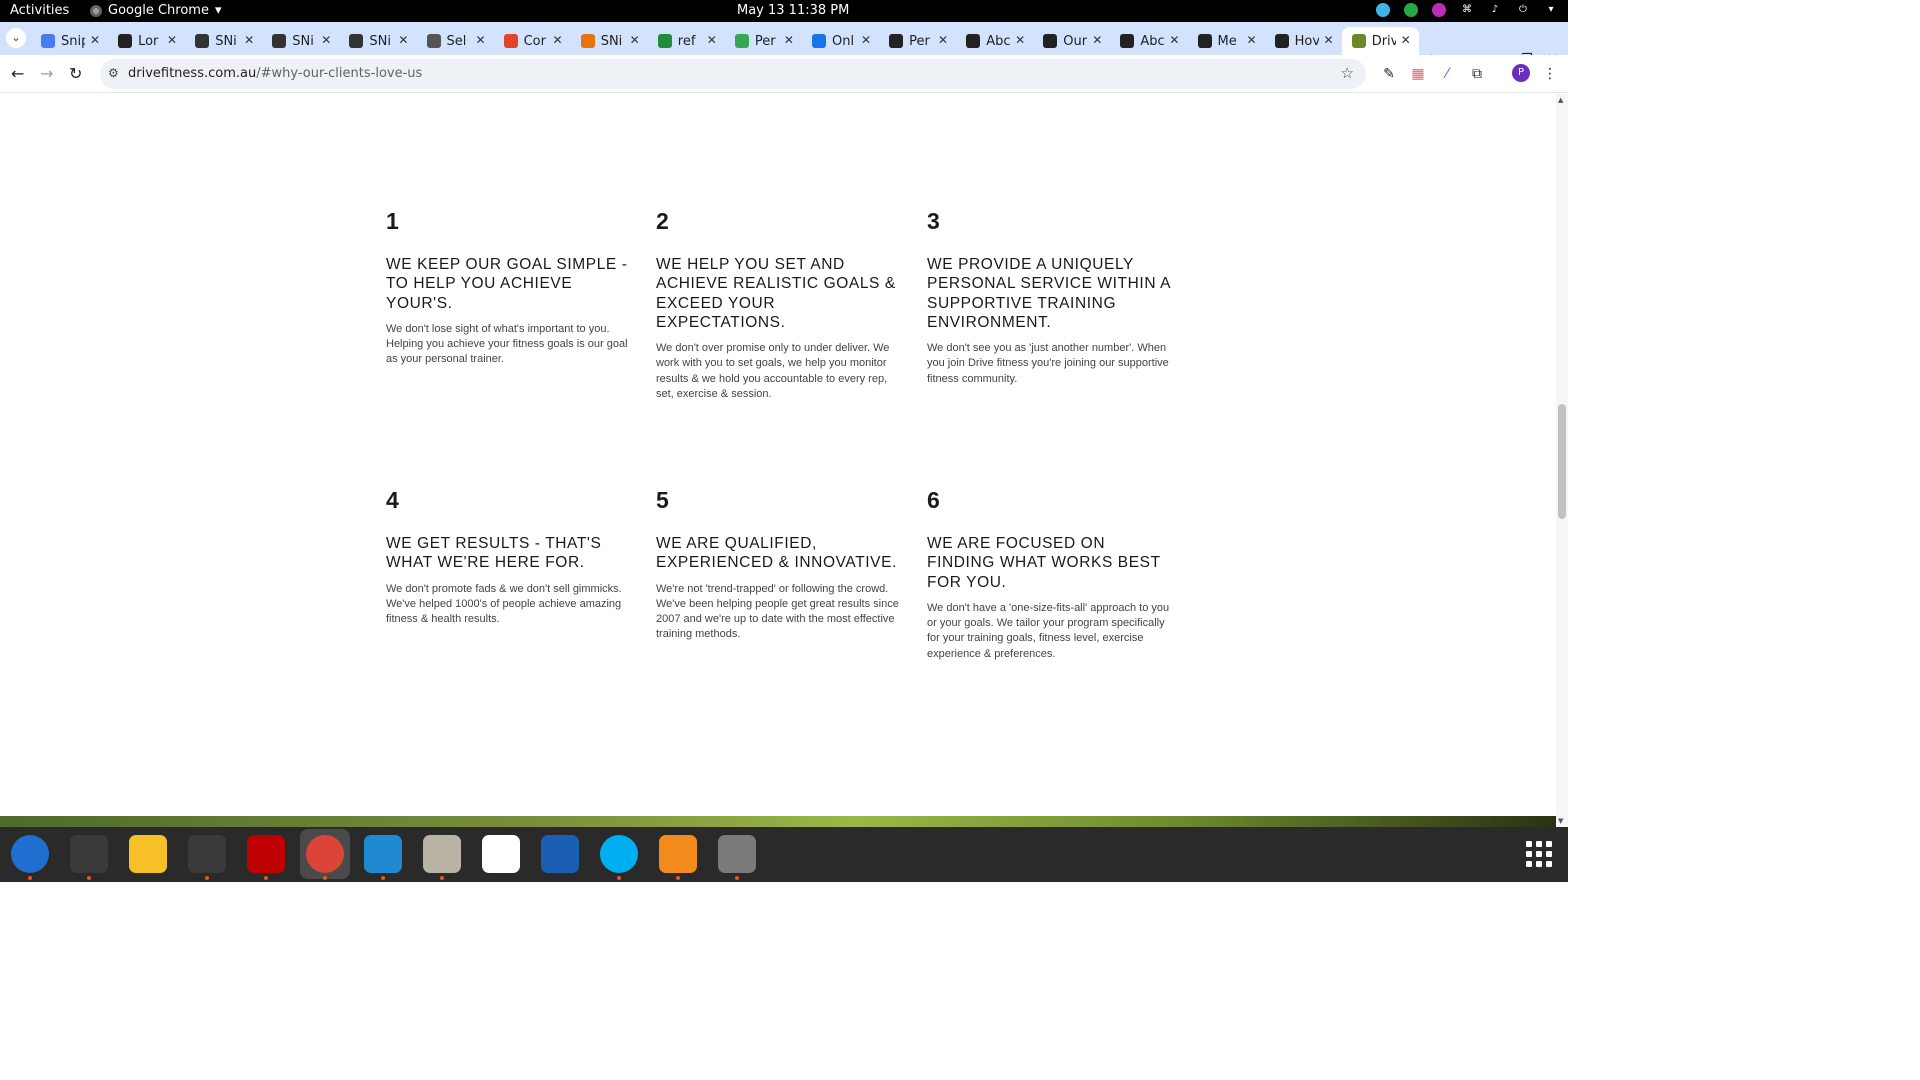  What do you see at coordinates (933, 500) in the screenshot?
I see `feature-number: 6` at bounding box center [933, 500].